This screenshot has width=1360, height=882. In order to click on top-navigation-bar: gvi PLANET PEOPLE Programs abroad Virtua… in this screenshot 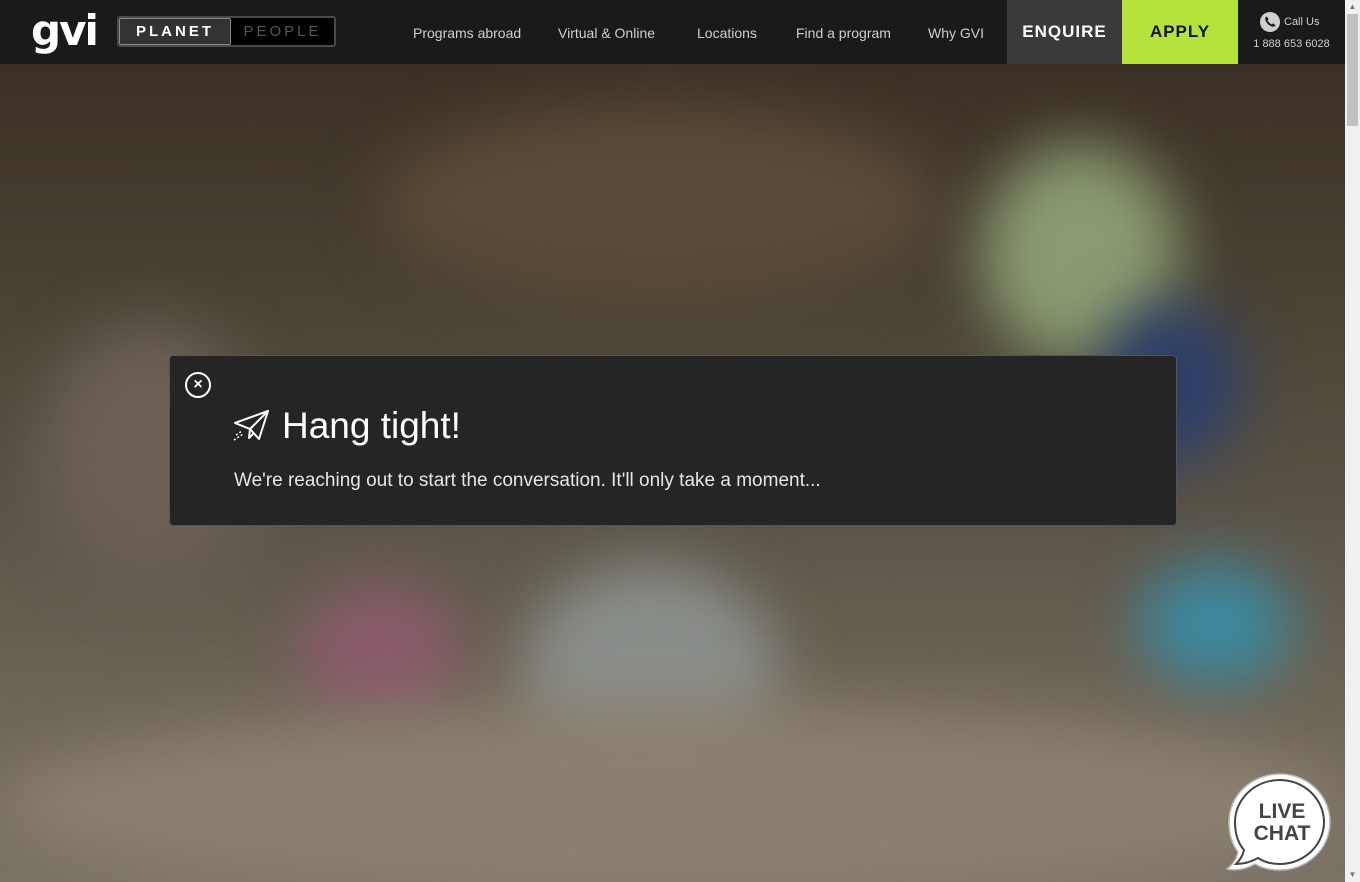, I will do `click(672, 32)`.